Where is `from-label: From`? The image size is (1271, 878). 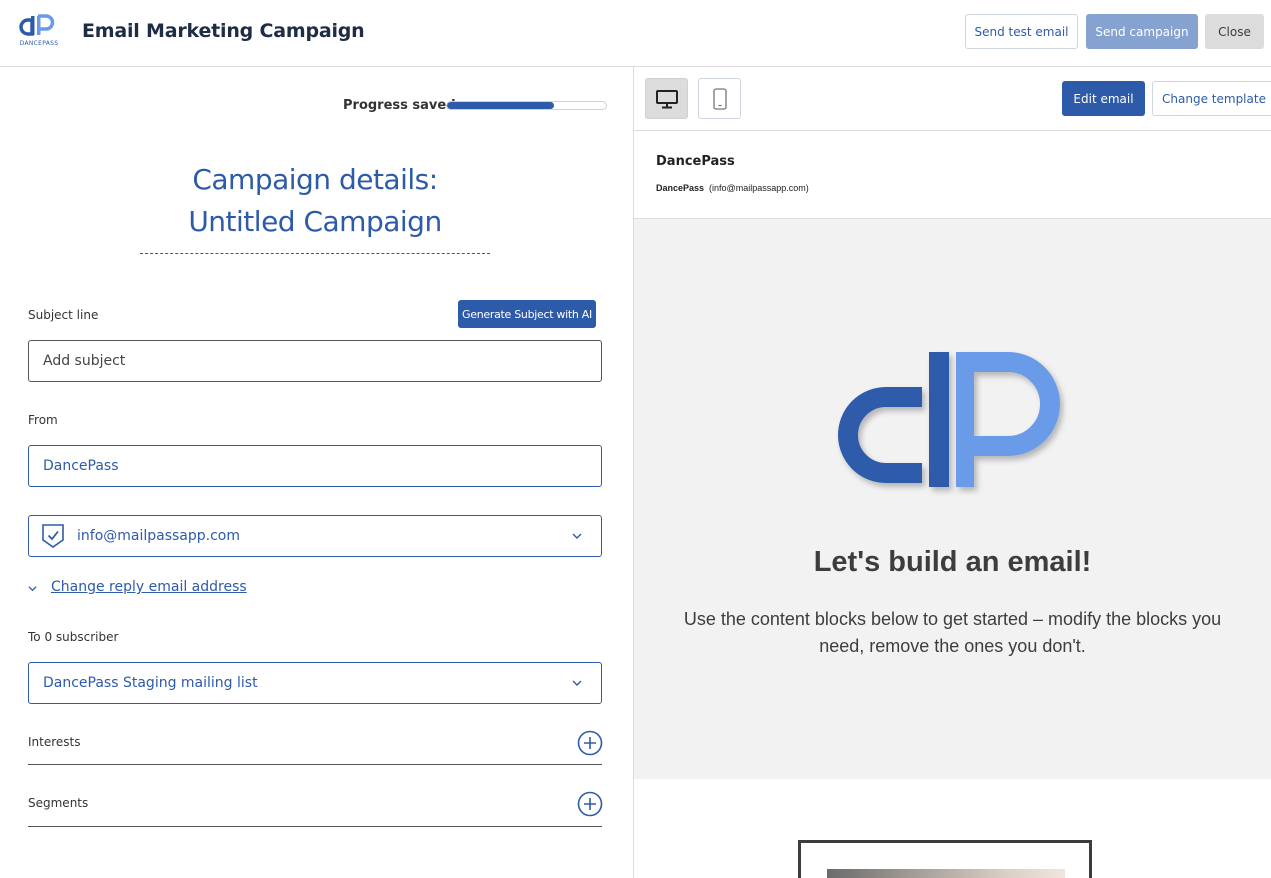
from-label: From is located at coordinates (43, 420).